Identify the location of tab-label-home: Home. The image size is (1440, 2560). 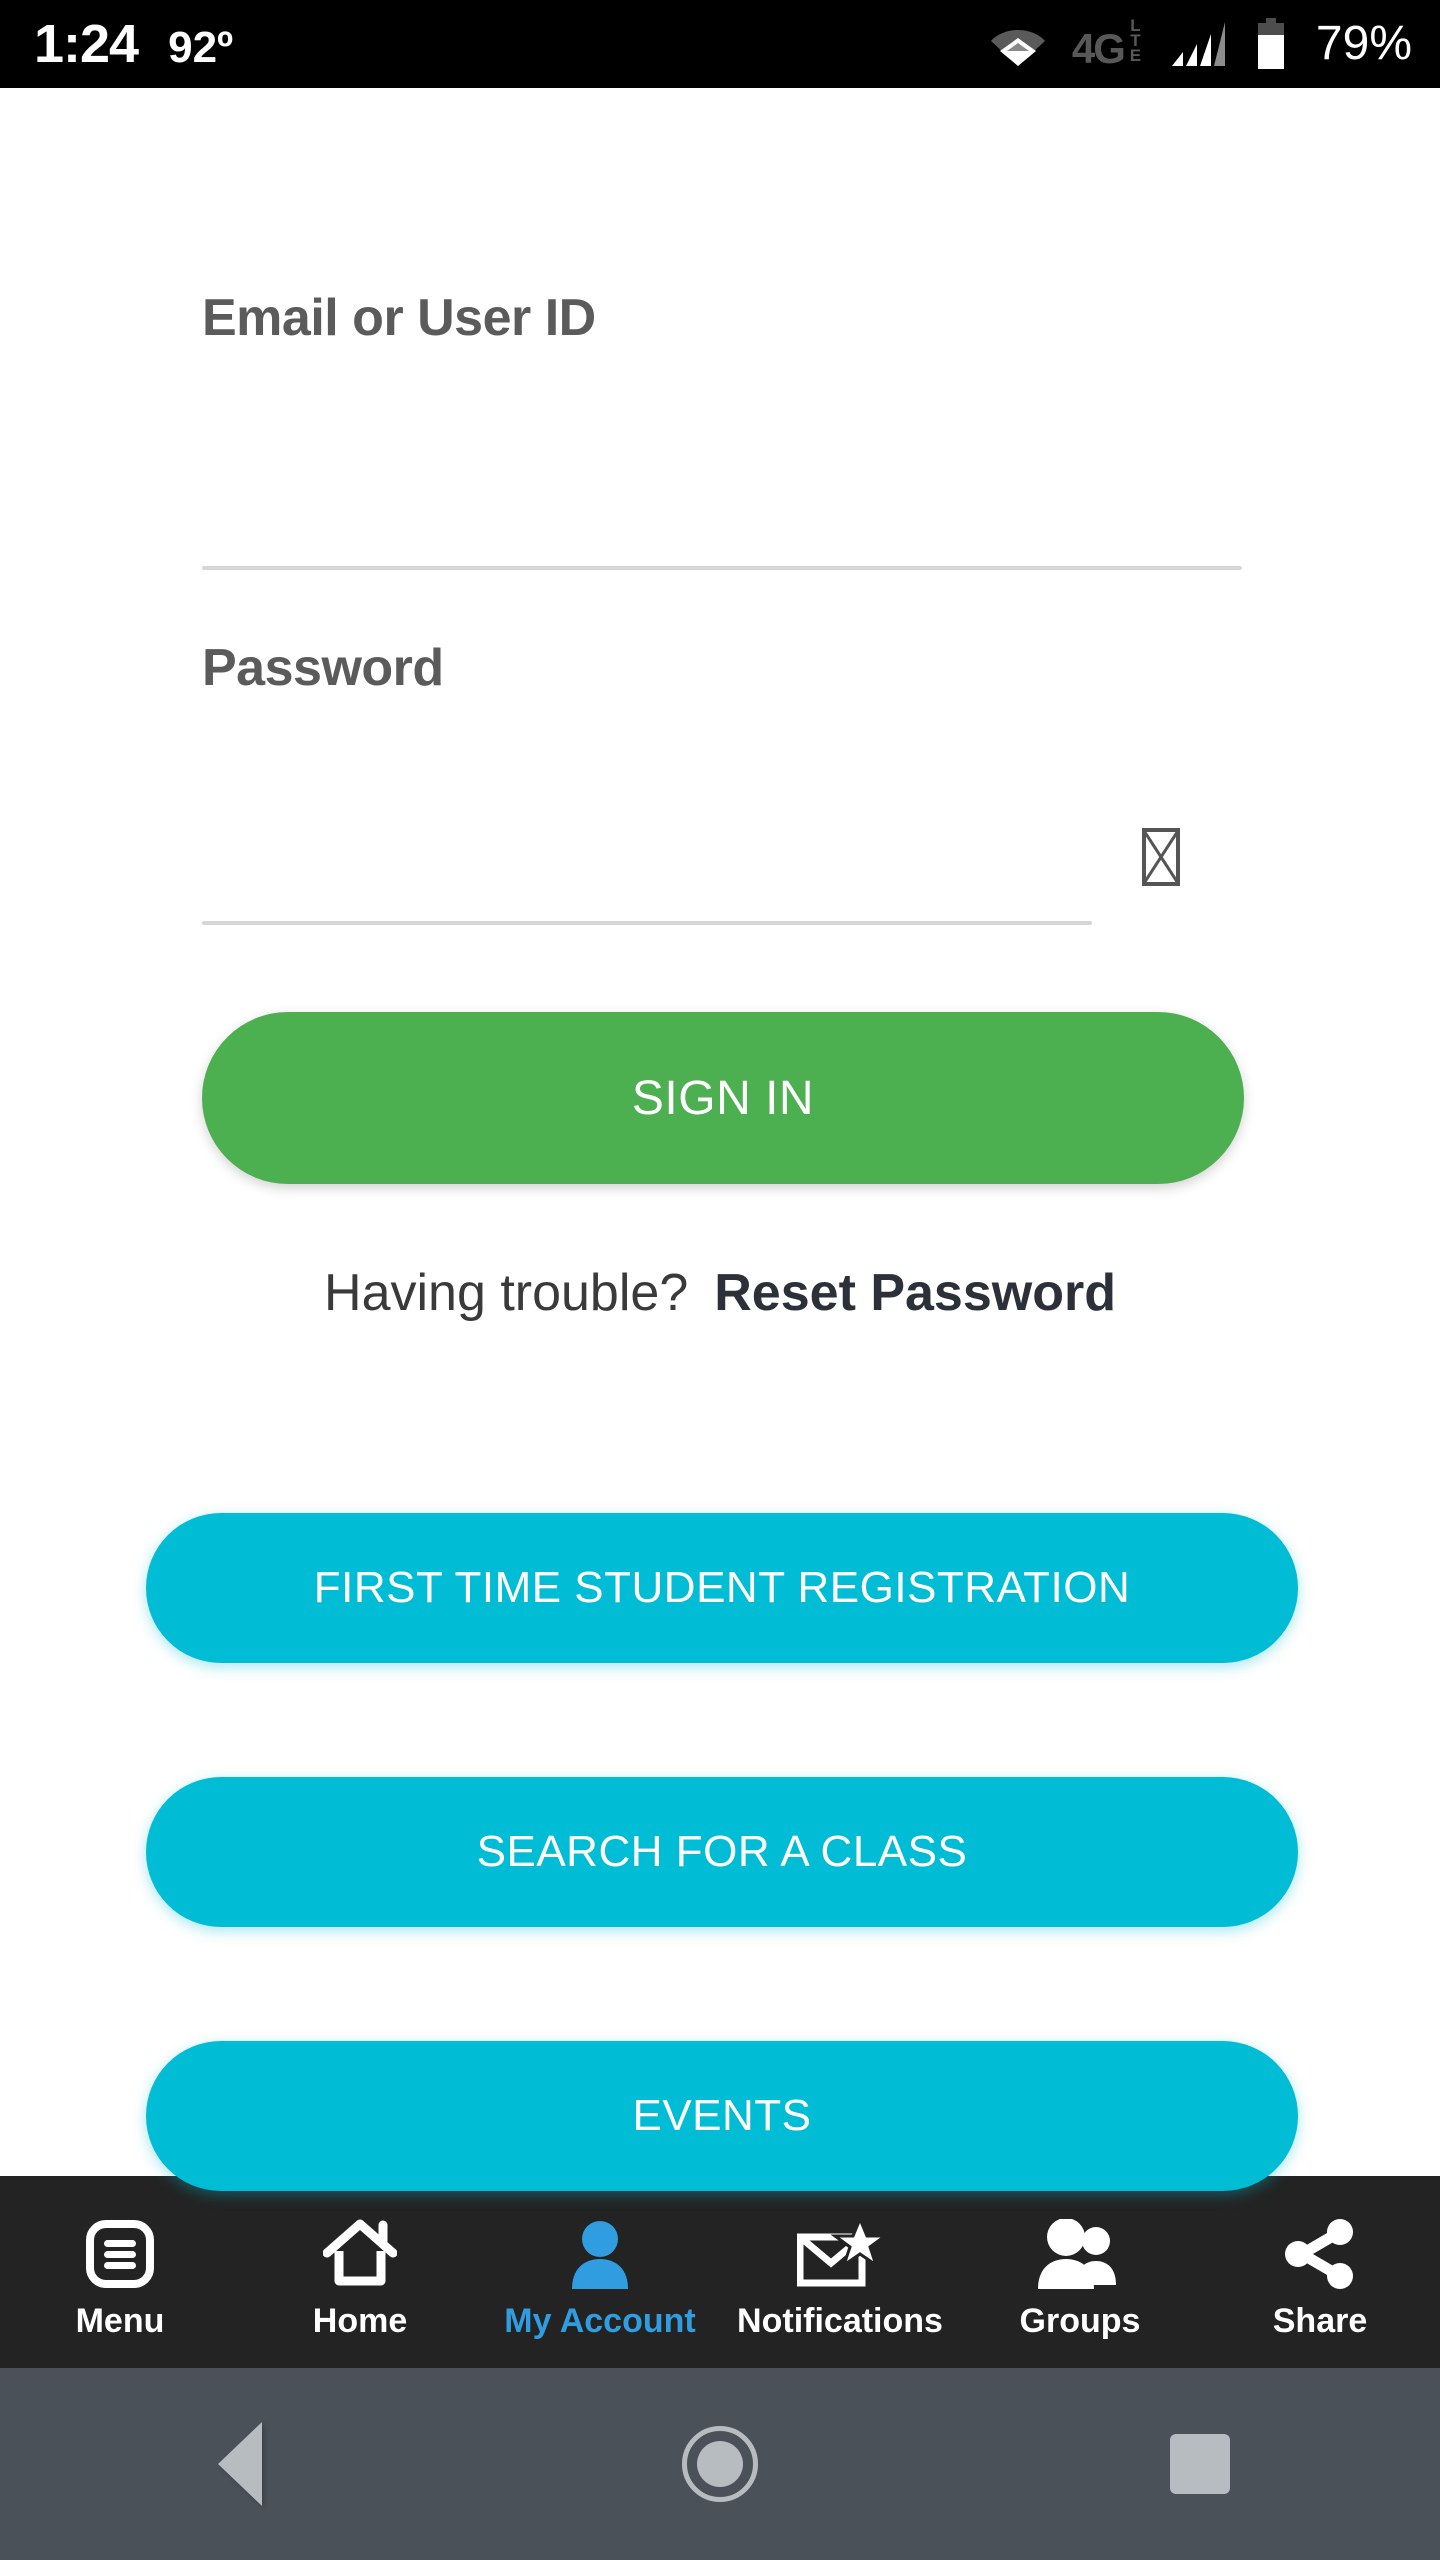
(360, 2320).